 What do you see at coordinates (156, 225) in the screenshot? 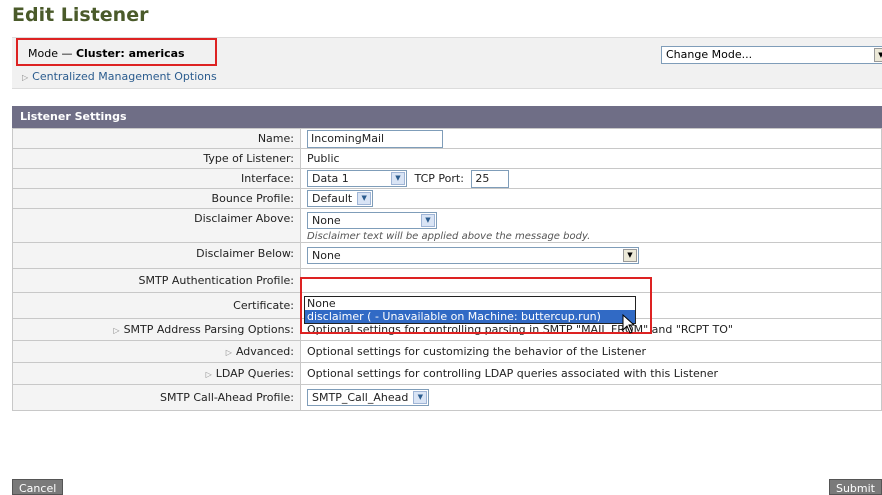
I see `disclaimer-above-label: Disclaimer Above:` at bounding box center [156, 225].